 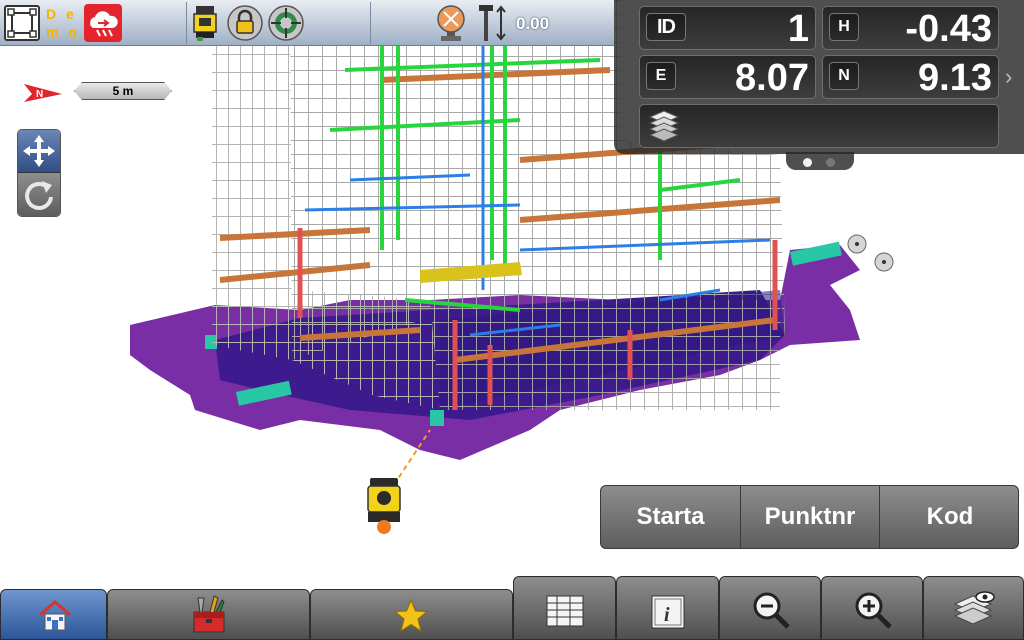 I want to click on n-label: N, so click(x=844, y=76).